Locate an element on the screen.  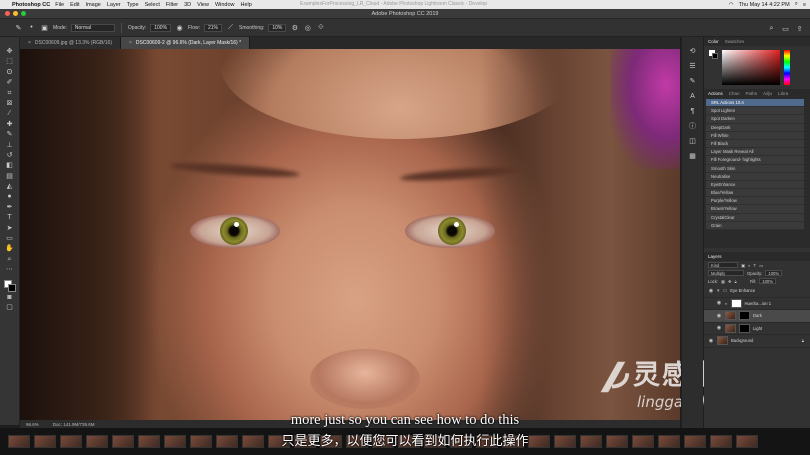
close-window-button is located at coordinates (7, 13).